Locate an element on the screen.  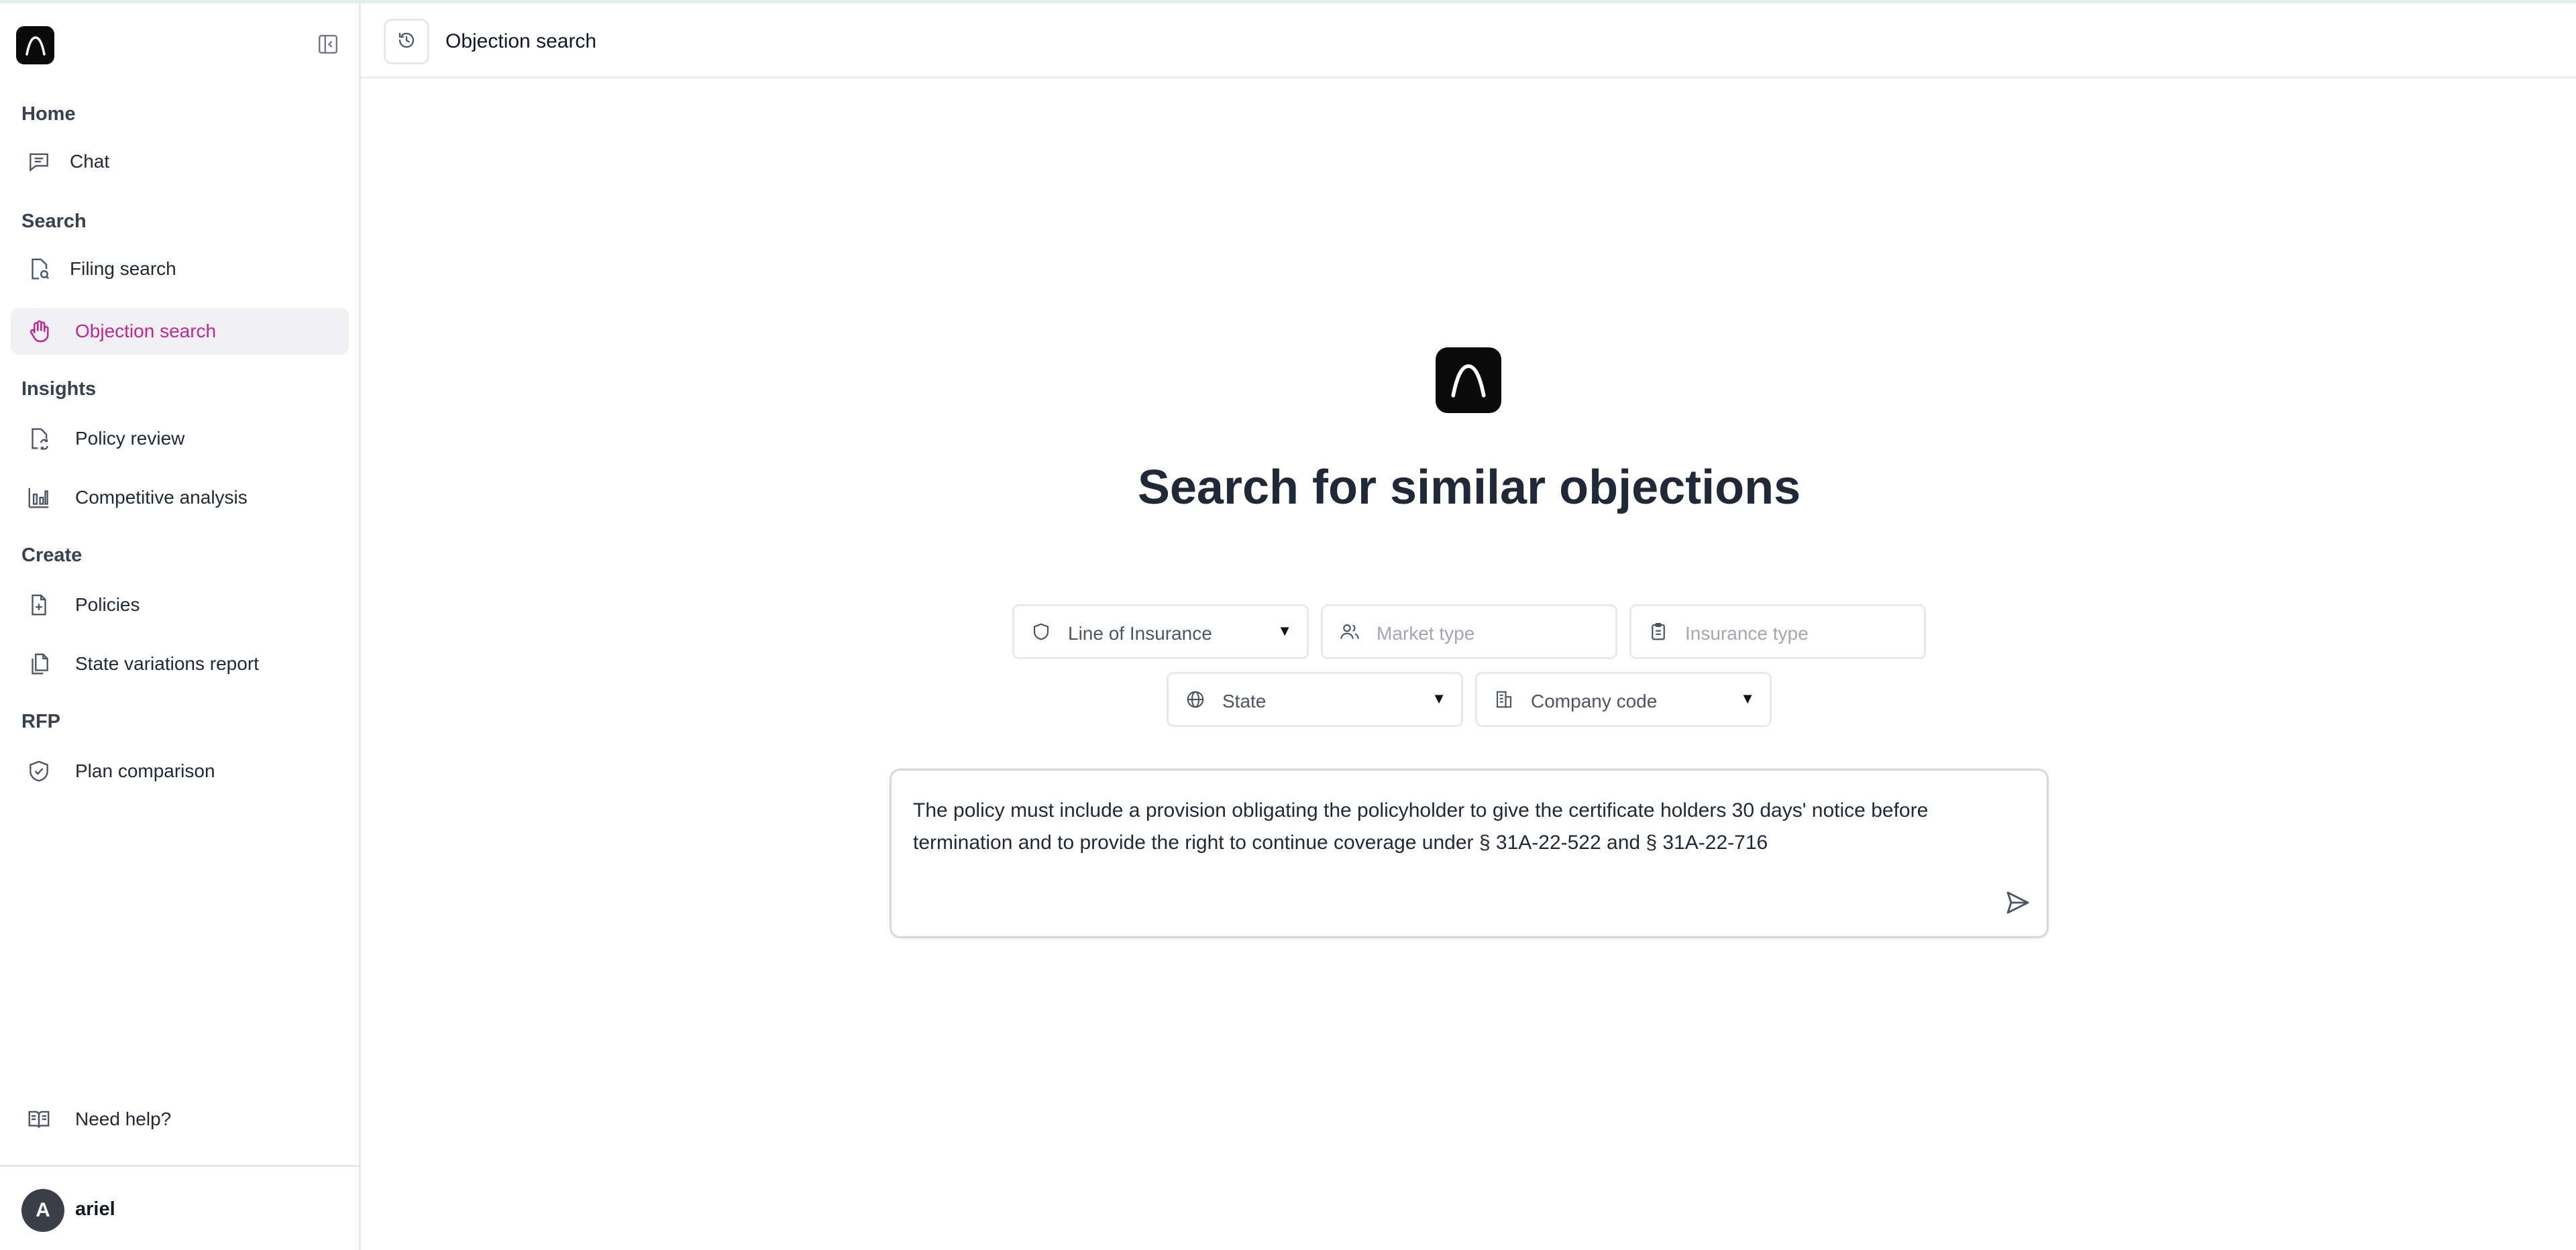
users-icon is located at coordinates (1350, 632).